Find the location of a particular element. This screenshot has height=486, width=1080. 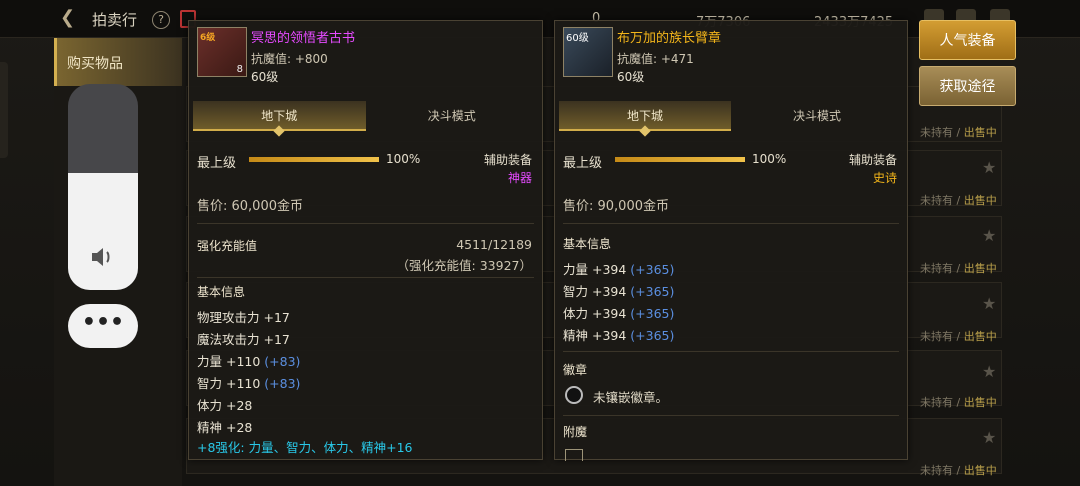

more-options-button: ••• is located at coordinates (103, 326).